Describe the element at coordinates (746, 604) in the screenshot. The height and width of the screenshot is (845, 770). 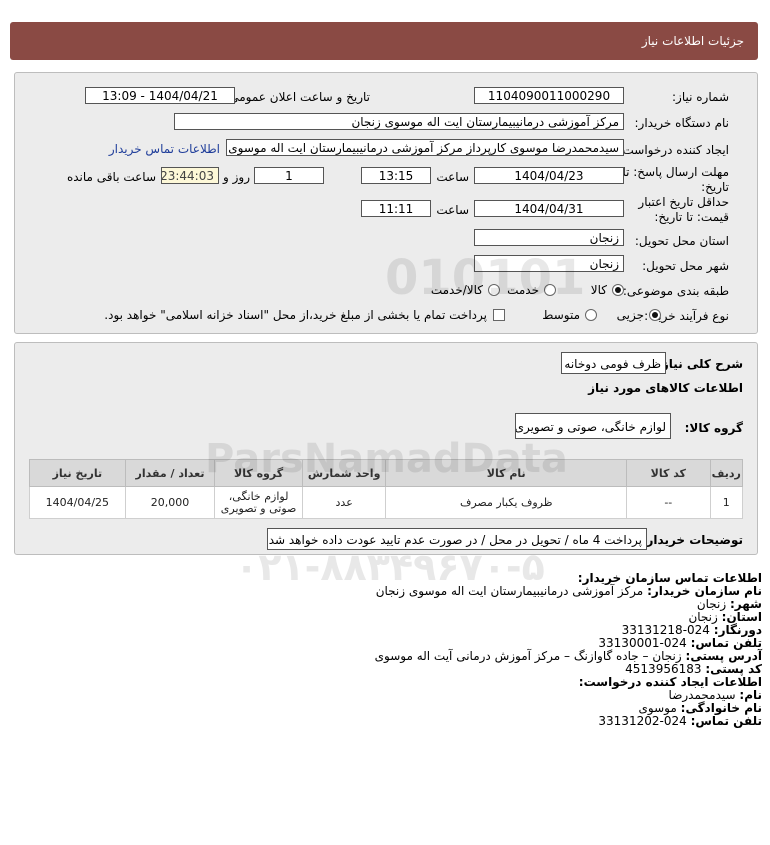
I see `contact-city-label: شهر:` at that location.